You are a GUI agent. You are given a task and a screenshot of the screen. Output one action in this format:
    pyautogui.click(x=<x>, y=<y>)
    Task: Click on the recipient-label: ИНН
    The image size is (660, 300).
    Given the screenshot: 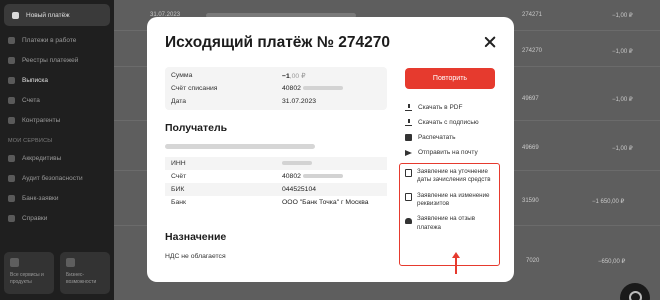 What is the action you would take?
    pyautogui.click(x=178, y=163)
    